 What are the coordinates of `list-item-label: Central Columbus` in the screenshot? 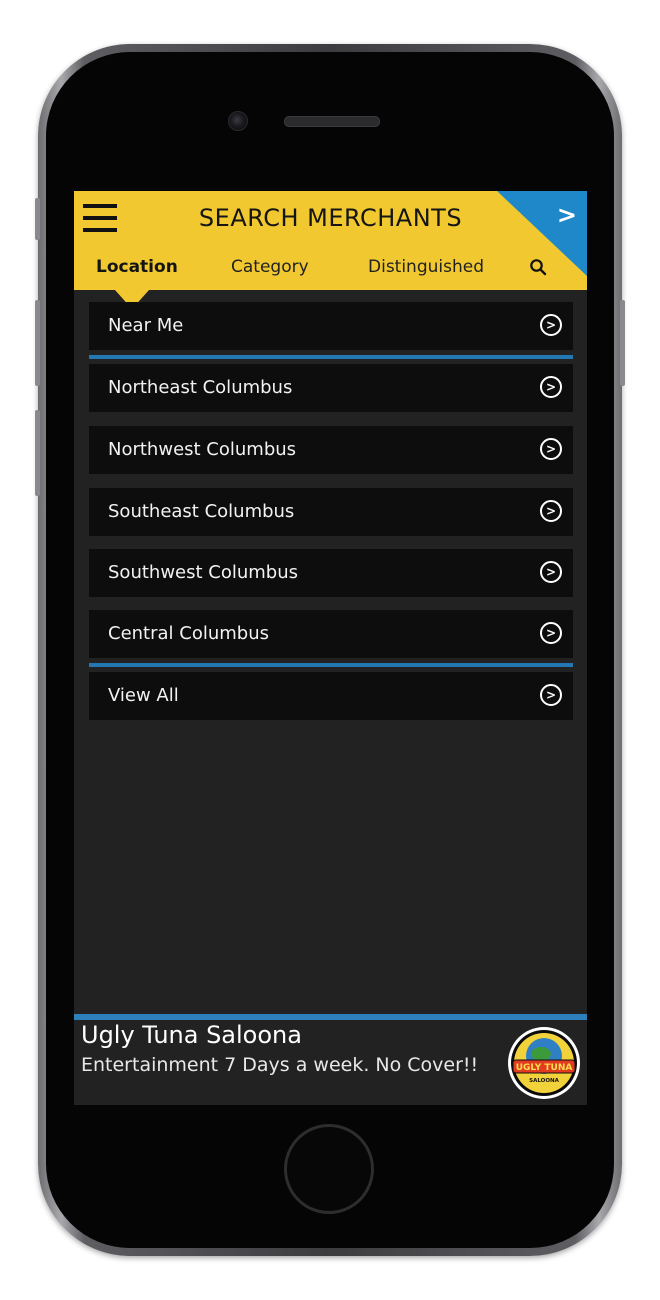 It's located at (188, 633).